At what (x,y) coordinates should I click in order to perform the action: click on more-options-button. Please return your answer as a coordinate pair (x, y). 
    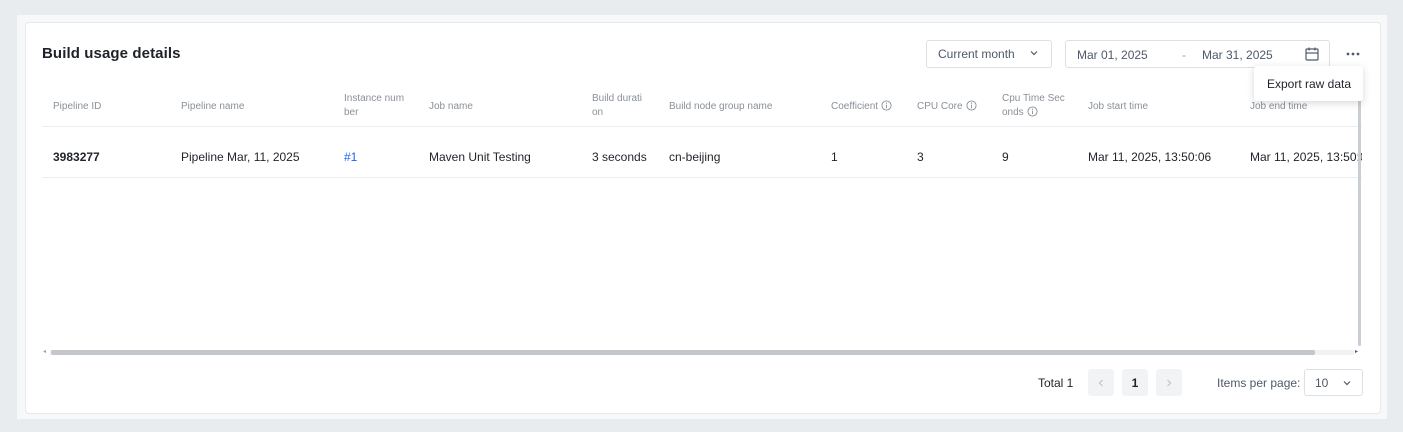
    Looking at the image, I should click on (1353, 54).